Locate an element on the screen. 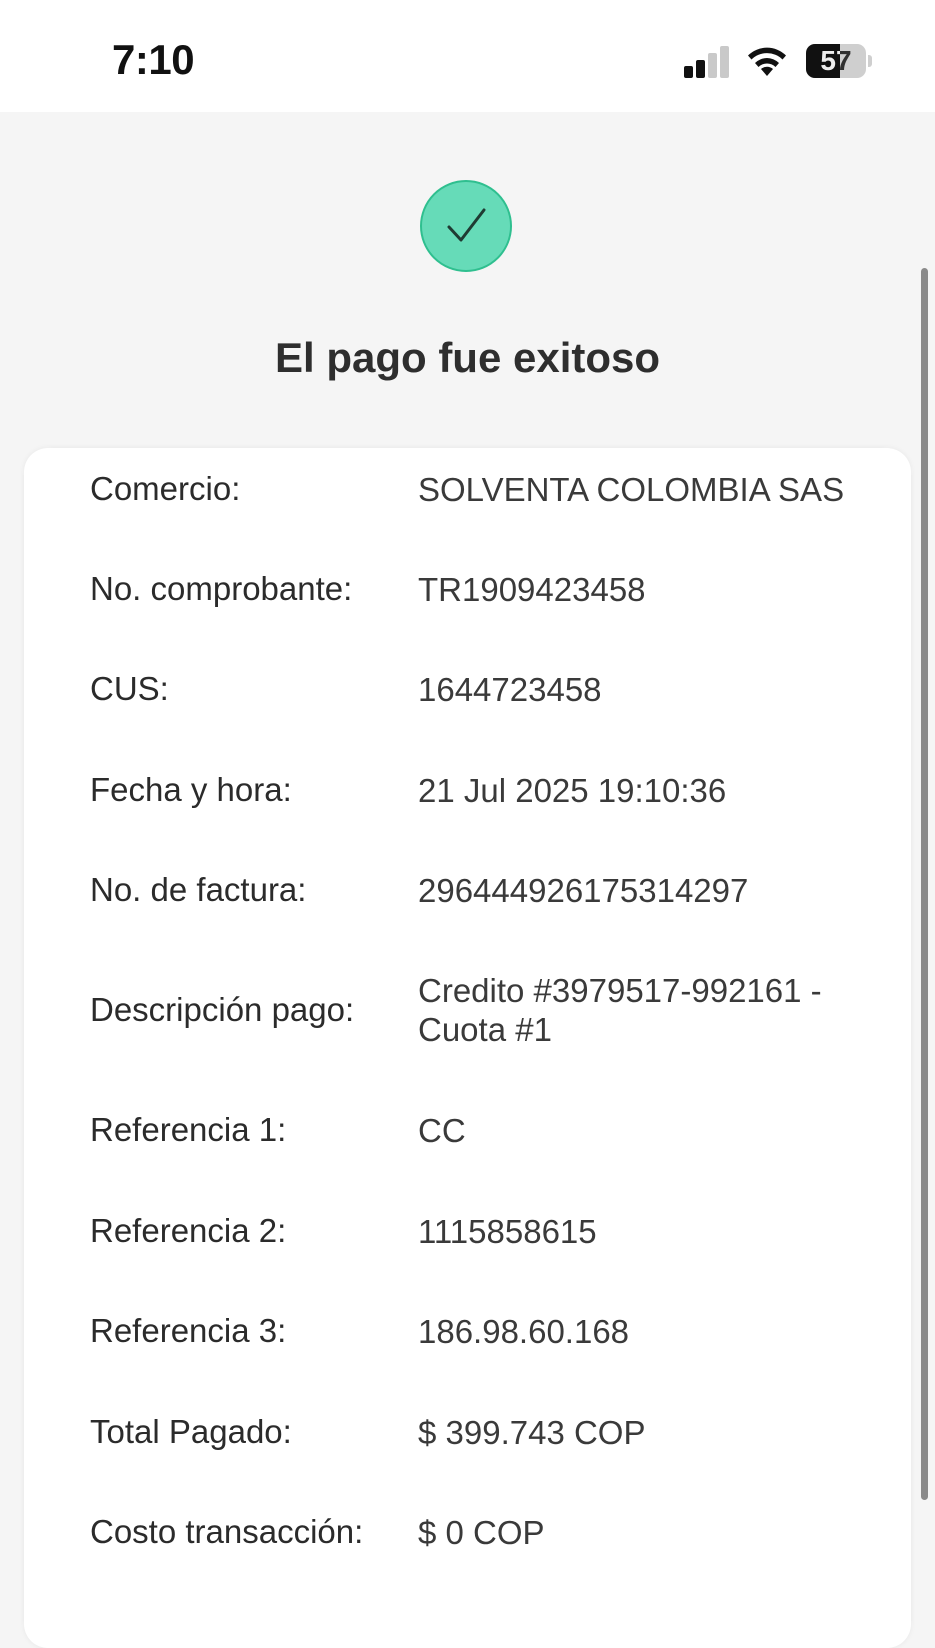 The width and height of the screenshot is (935, 1648). row-value: Credito #3979517-992161 - Cuota #1 is located at coordinates (620, 1010).